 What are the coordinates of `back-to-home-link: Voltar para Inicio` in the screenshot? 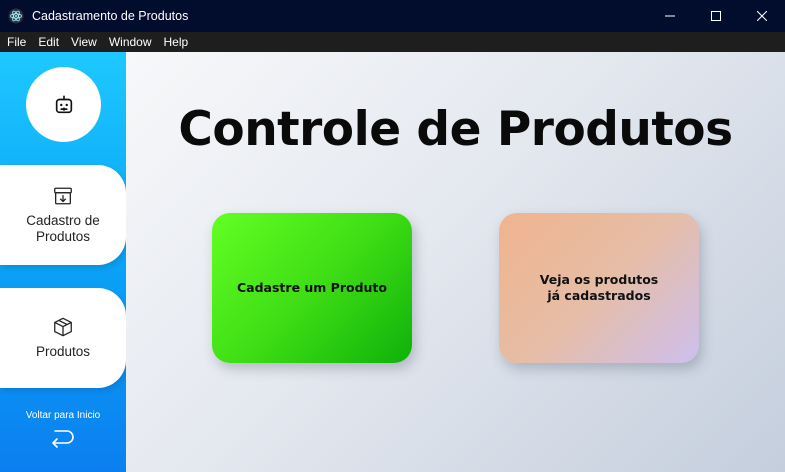 It's located at (63, 429).